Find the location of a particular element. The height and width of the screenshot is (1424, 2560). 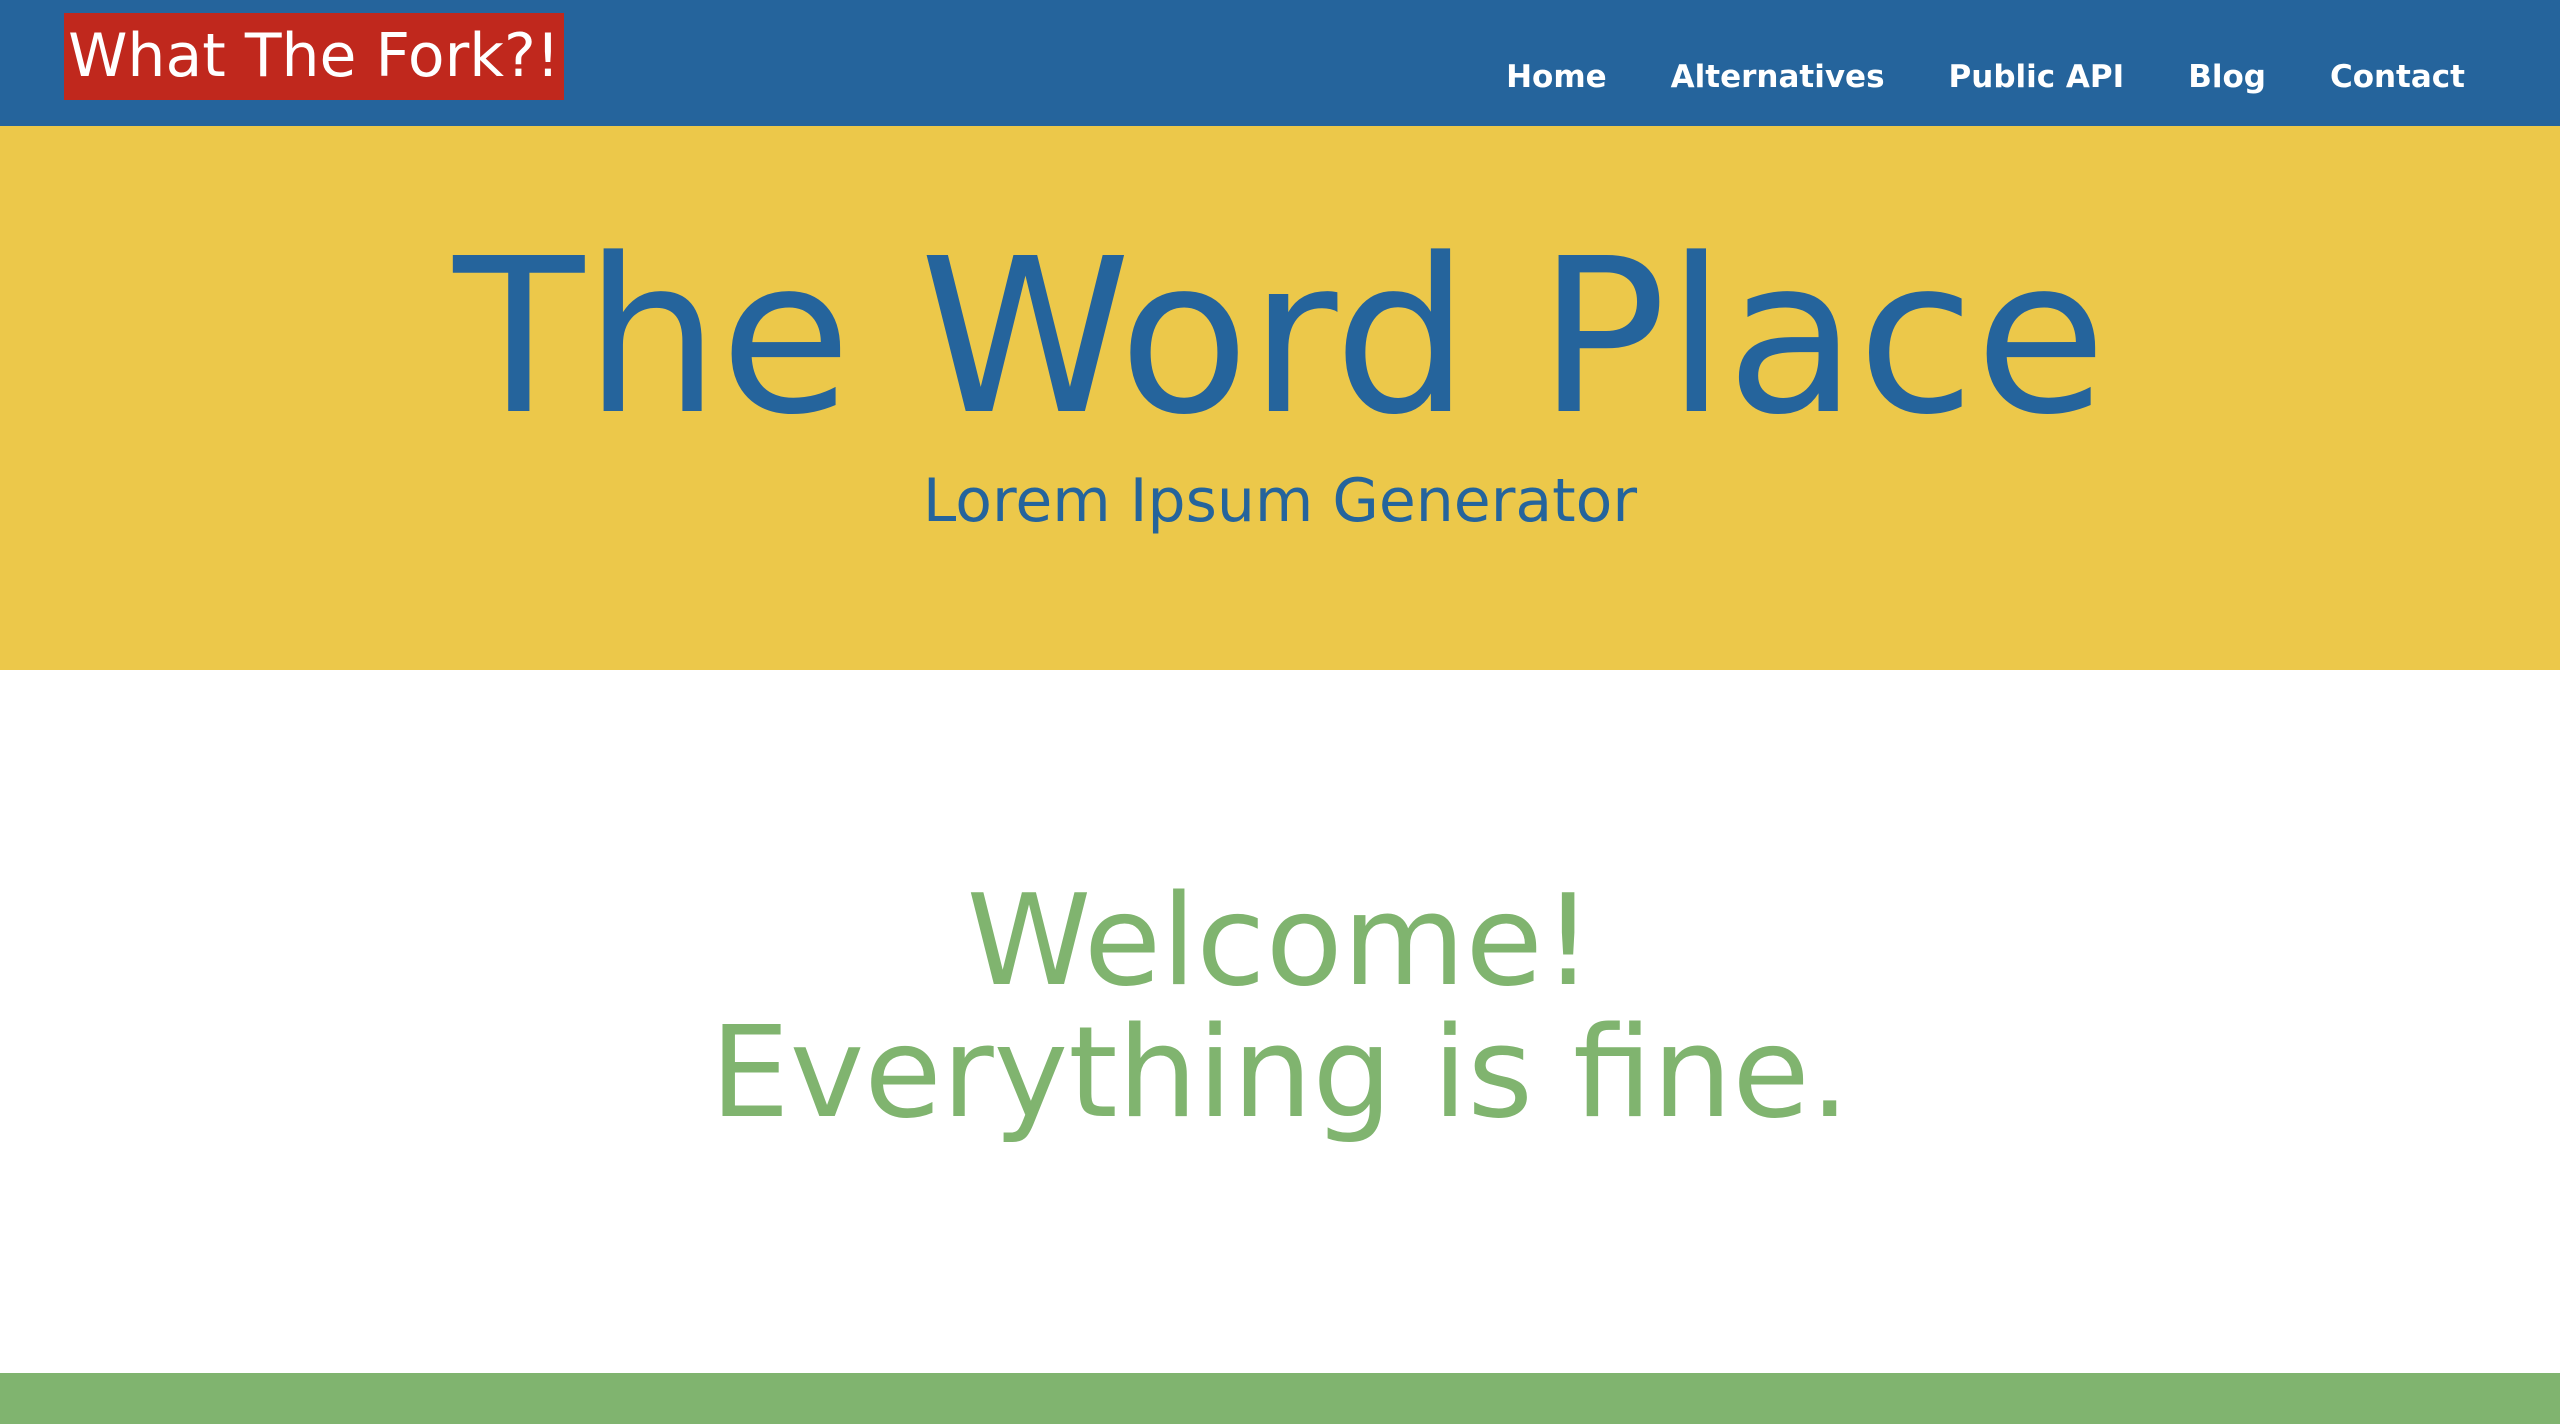

nav-link-public-api: Public API is located at coordinates (2037, 77).